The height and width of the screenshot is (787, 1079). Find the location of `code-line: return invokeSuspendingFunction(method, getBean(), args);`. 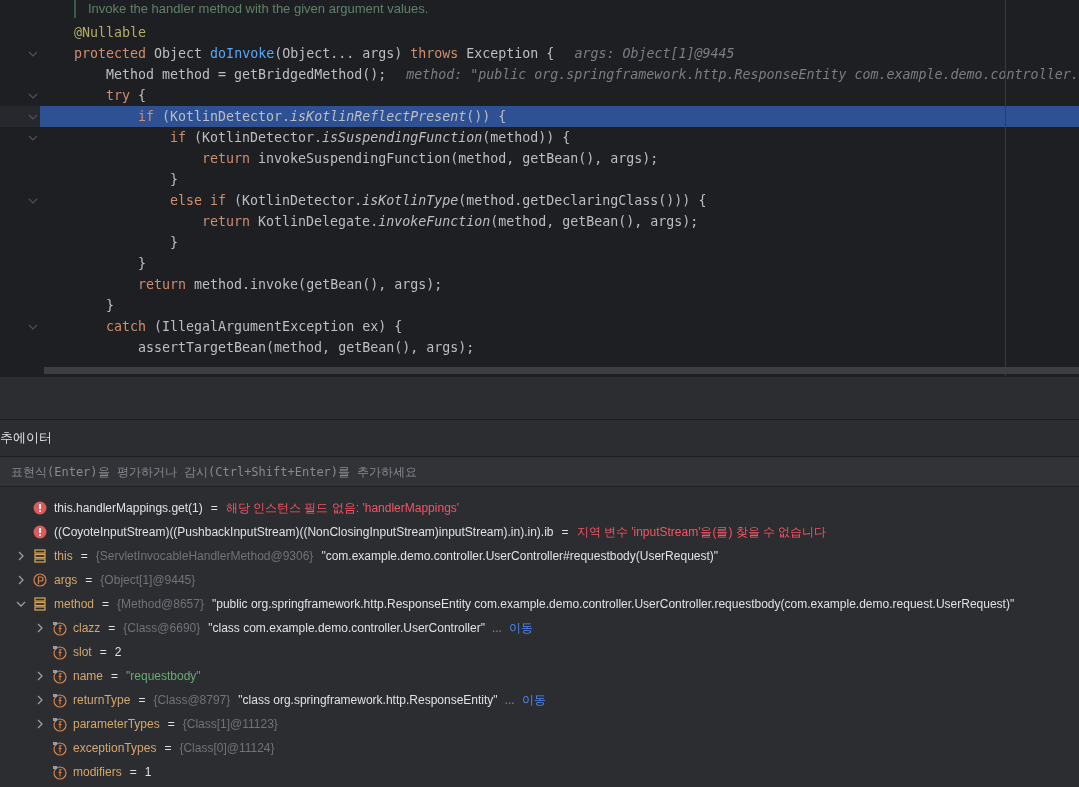

code-line: return invokeSuspendingFunction(method, getBean(), args); is located at coordinates (539, 158).